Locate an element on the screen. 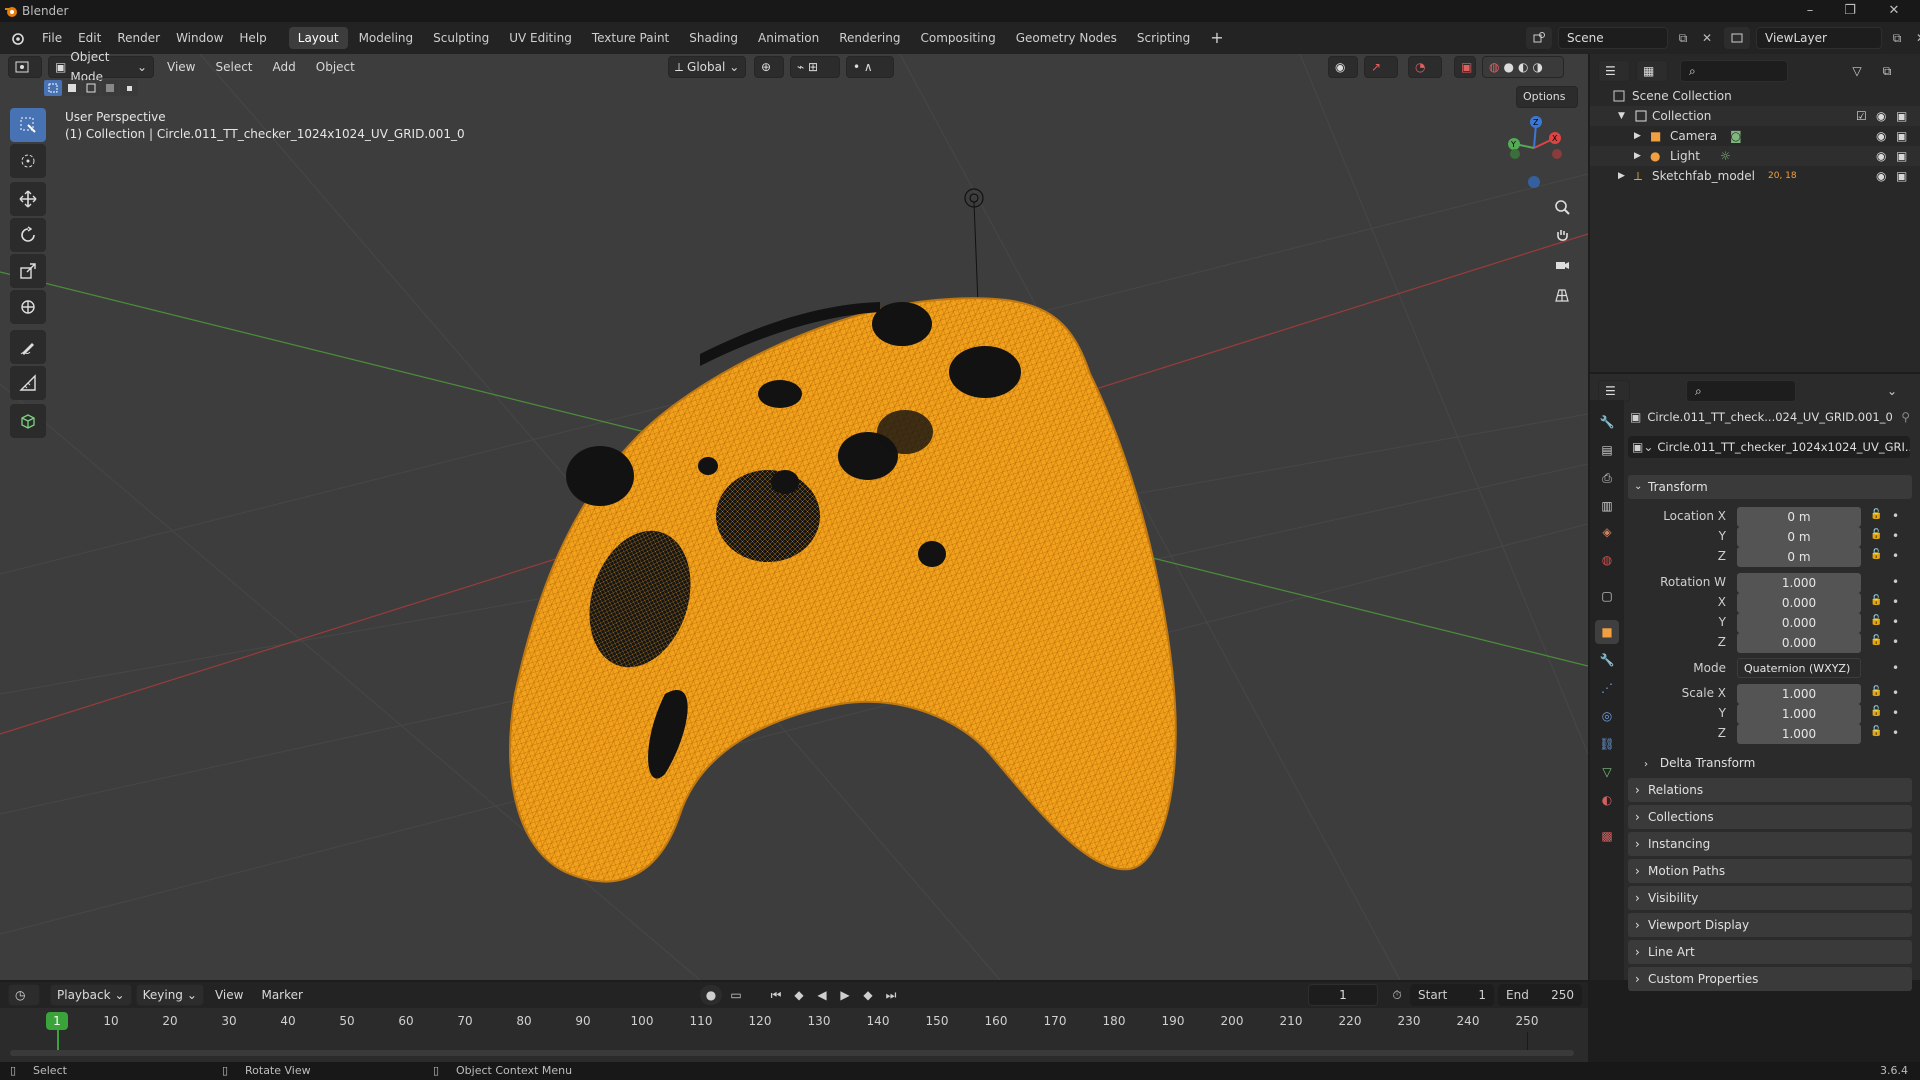 This screenshot has width=1920, height=1080. scale-tool is located at coordinates (28, 271).